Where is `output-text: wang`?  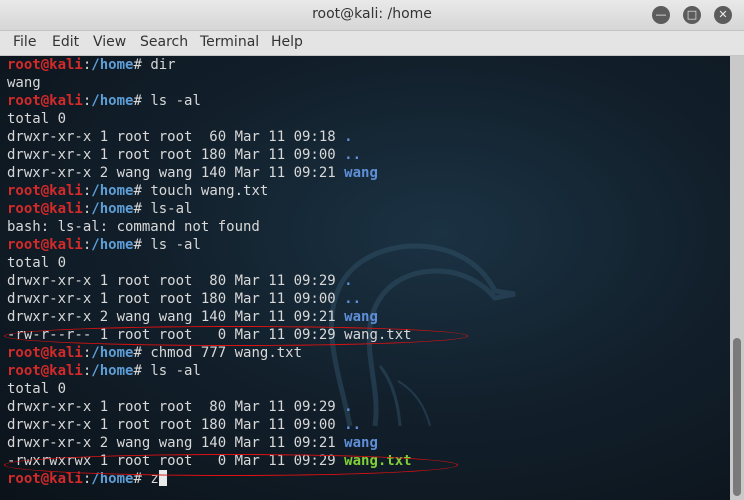 output-text: wang is located at coordinates (24, 83).